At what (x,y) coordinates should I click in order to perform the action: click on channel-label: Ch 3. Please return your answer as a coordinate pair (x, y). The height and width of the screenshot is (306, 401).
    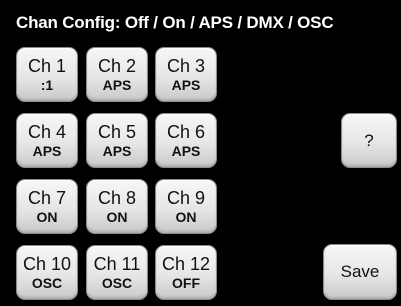
    Looking at the image, I should click on (186, 66).